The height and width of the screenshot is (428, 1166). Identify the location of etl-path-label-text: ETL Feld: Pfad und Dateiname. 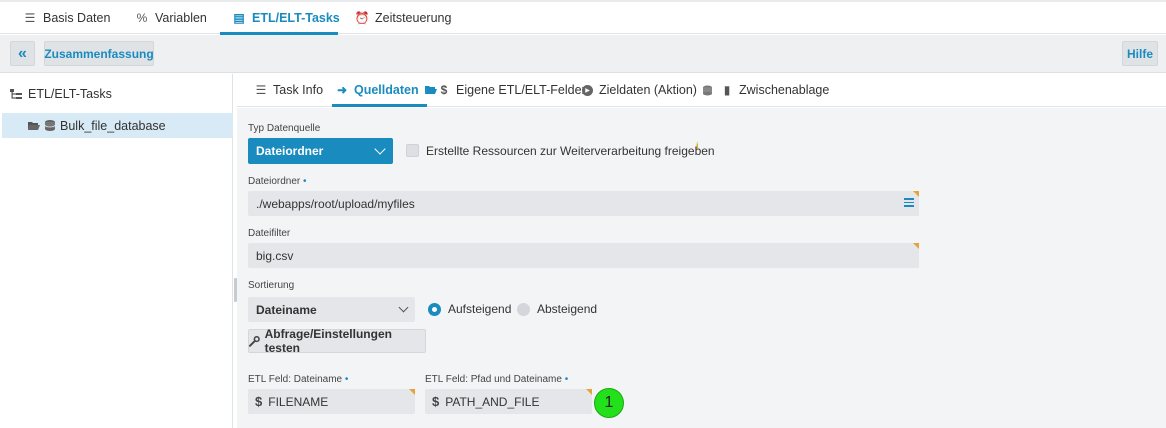
(493, 379).